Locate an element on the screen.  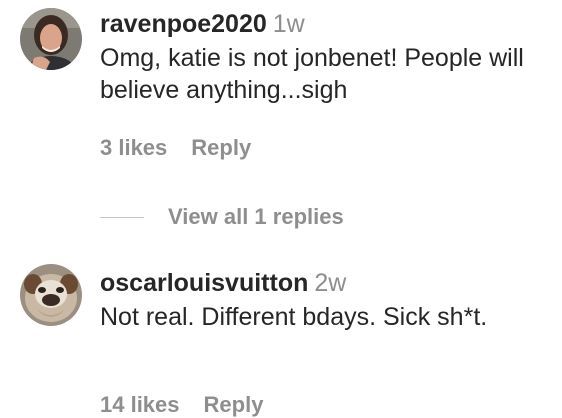
comment-actions: 14 likes Reply is located at coordinates (181, 405).